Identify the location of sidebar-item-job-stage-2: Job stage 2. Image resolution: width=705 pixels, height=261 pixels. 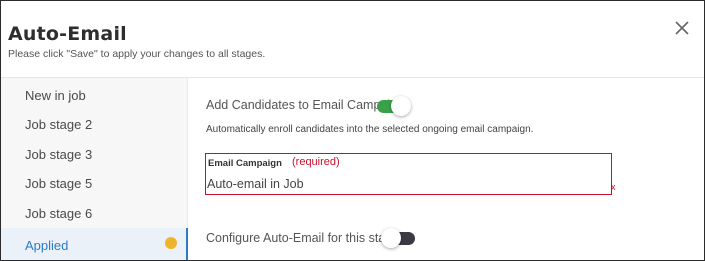
(94, 124).